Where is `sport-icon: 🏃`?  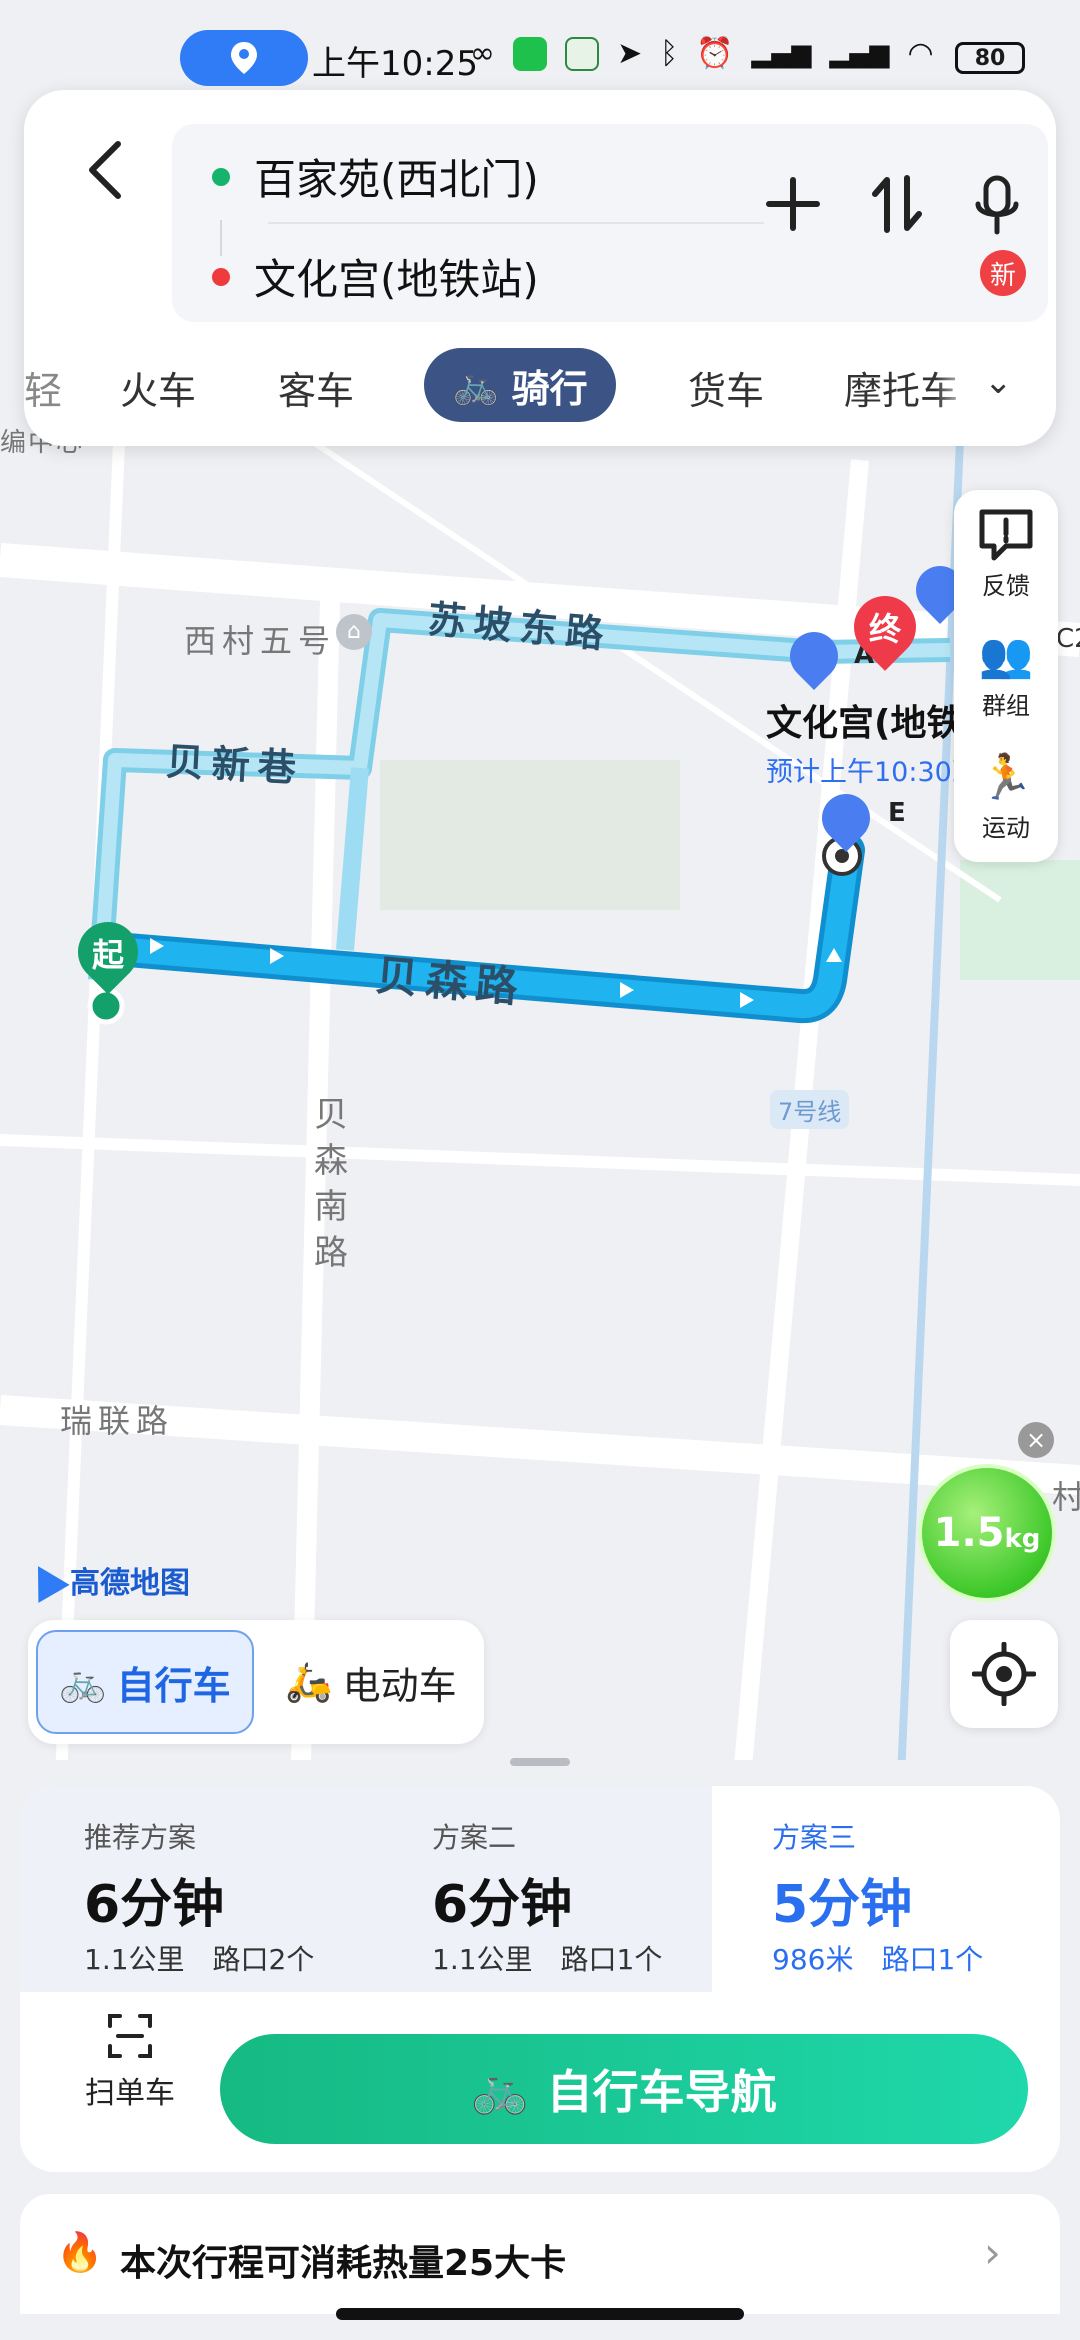 sport-icon: 🏃 is located at coordinates (1006, 777).